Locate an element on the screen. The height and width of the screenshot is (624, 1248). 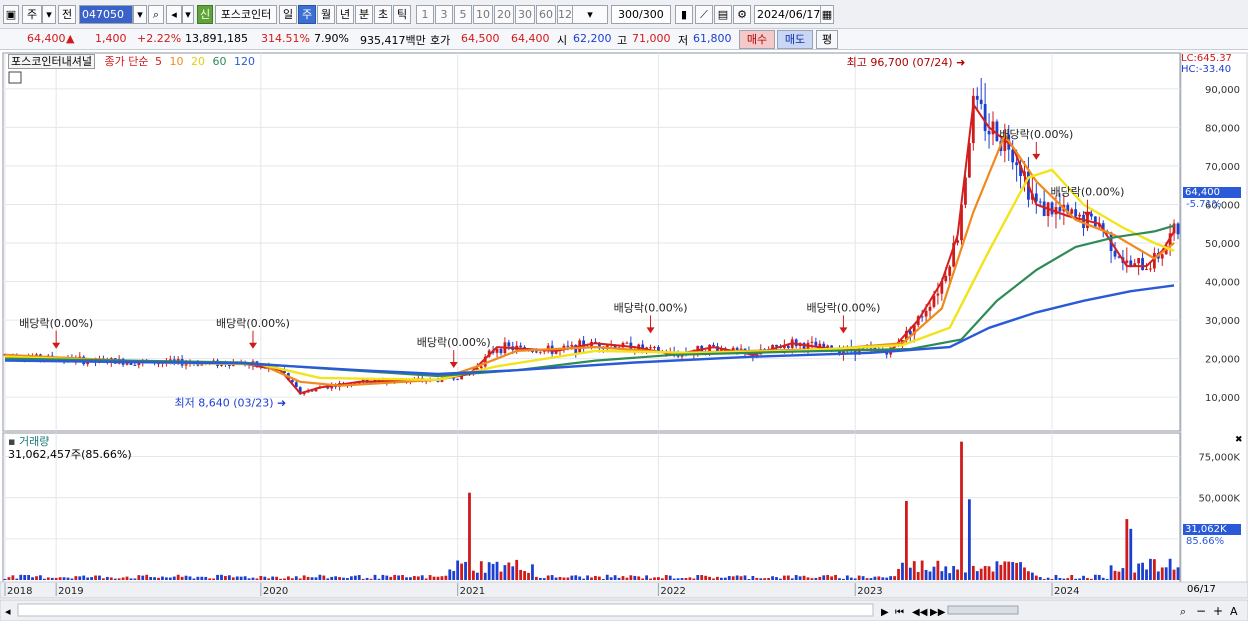
prev-button: 전 is located at coordinates (67, 14).